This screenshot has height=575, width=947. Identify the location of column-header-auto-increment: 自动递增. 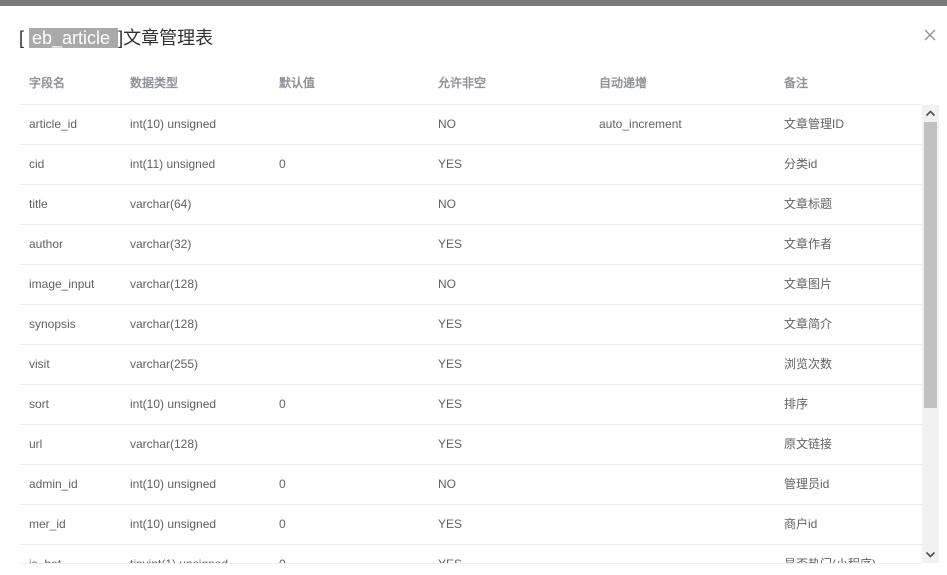
(623, 83).